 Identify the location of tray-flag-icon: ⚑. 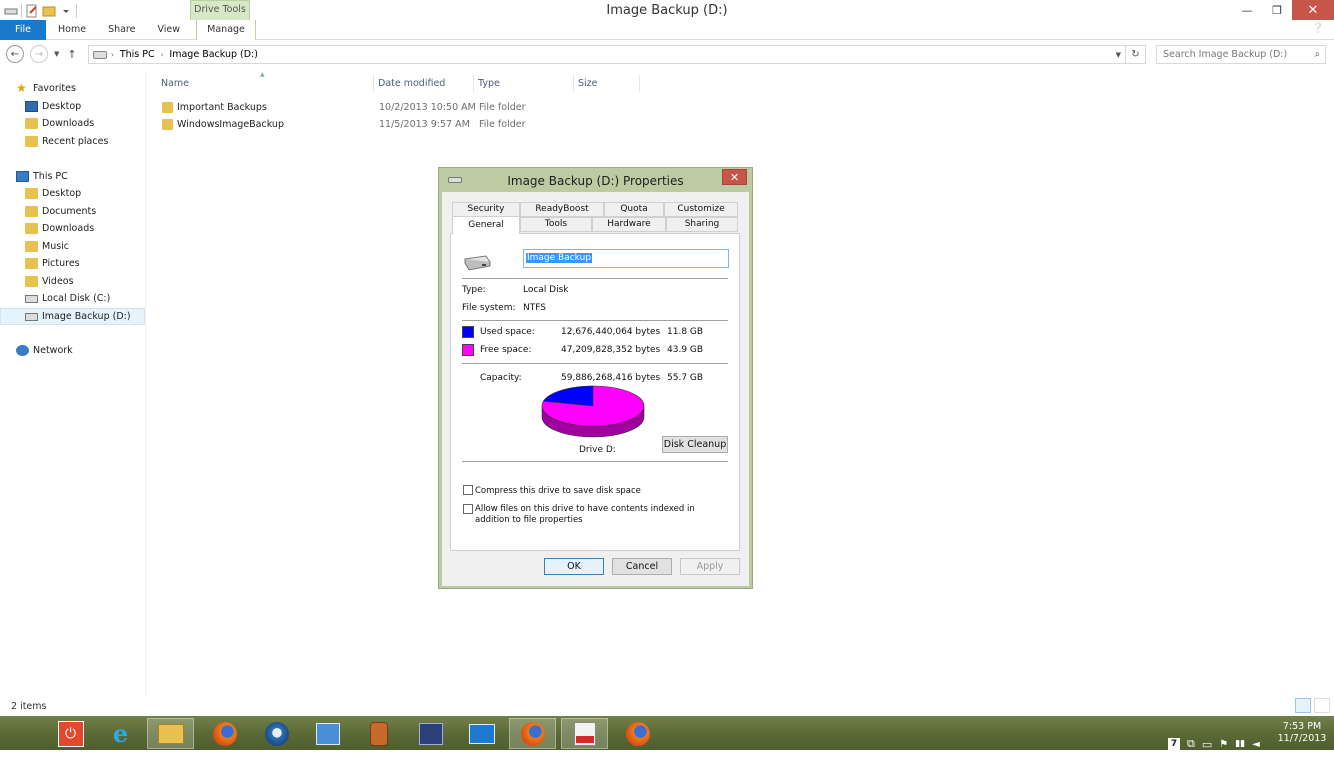
(1223, 744).